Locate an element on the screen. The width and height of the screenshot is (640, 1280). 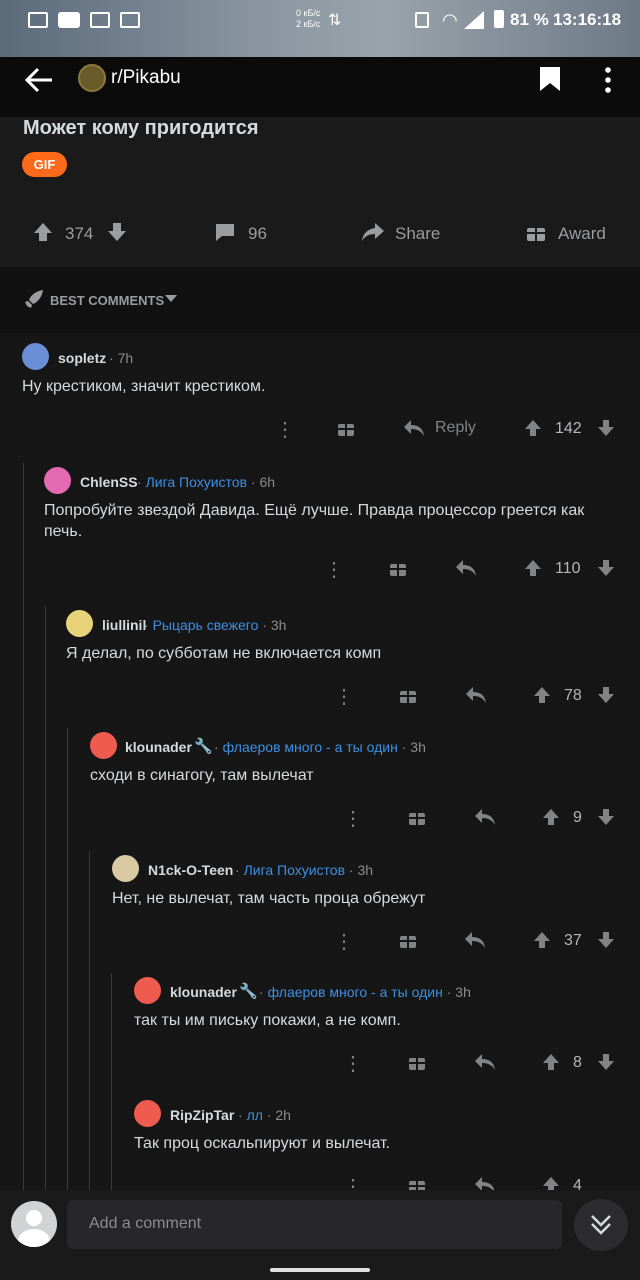
rocket-icon is located at coordinates (34, 299).